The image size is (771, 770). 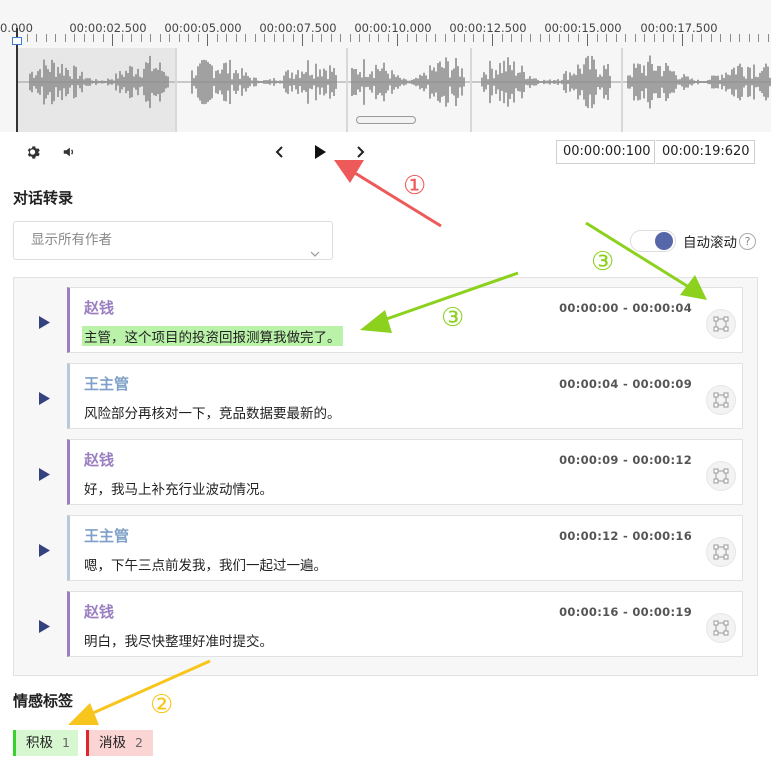 I want to click on play-icon, so click(x=320, y=152).